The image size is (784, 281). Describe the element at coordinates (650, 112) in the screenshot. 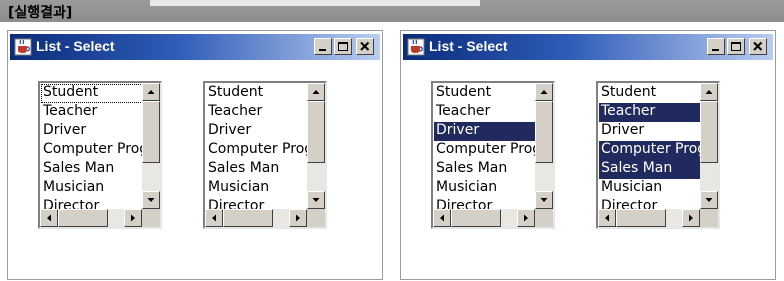

I see `list-item-selected: Teacher` at that location.